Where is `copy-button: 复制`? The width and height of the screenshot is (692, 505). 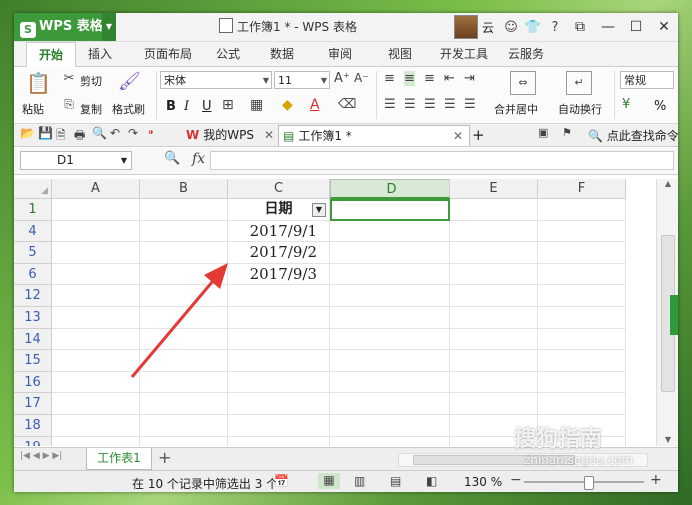
copy-button: 复制 is located at coordinates (91, 109).